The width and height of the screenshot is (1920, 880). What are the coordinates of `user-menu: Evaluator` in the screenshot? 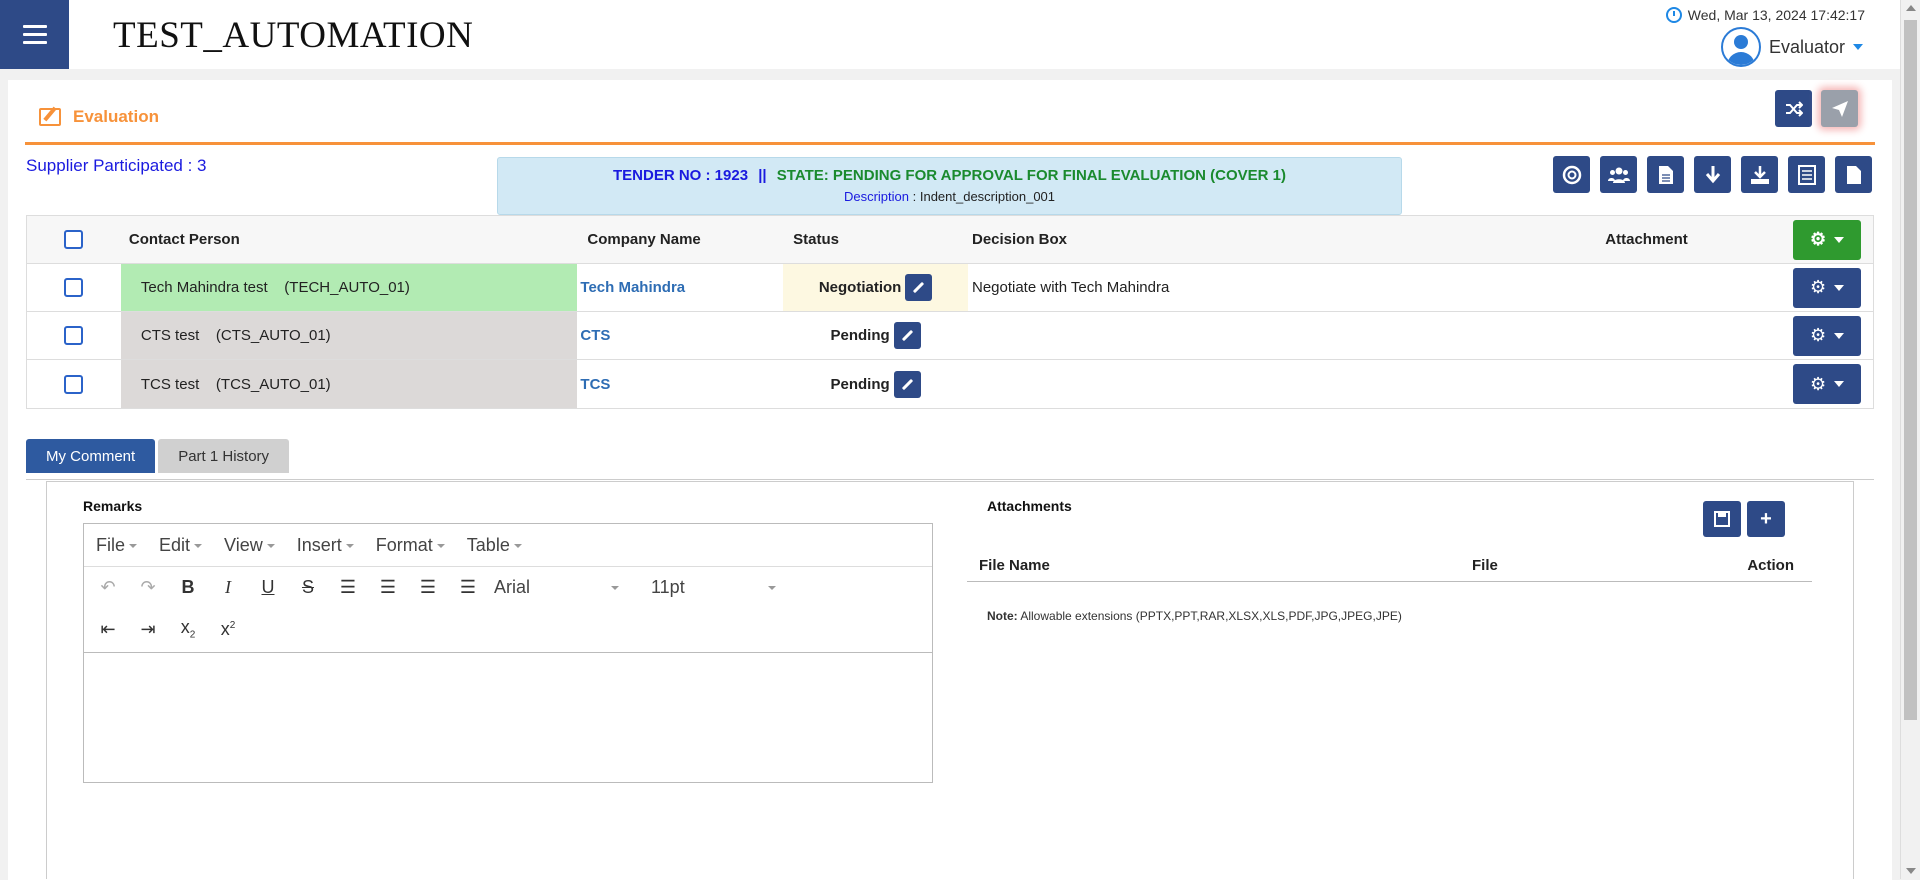 It's located at (1791, 47).